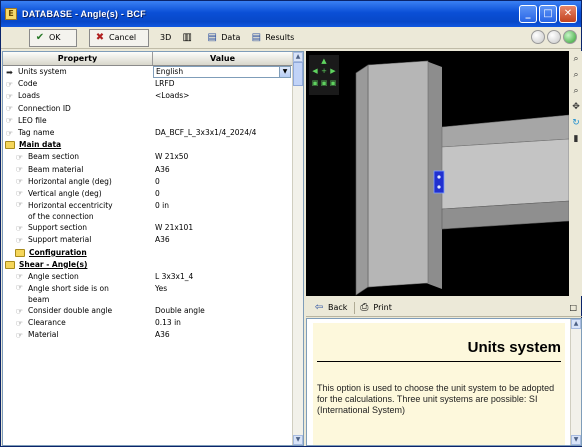 This screenshot has width=582, height=447. What do you see at coordinates (439, 361) in the screenshot?
I see `help-title-rule` at bounding box center [439, 361].